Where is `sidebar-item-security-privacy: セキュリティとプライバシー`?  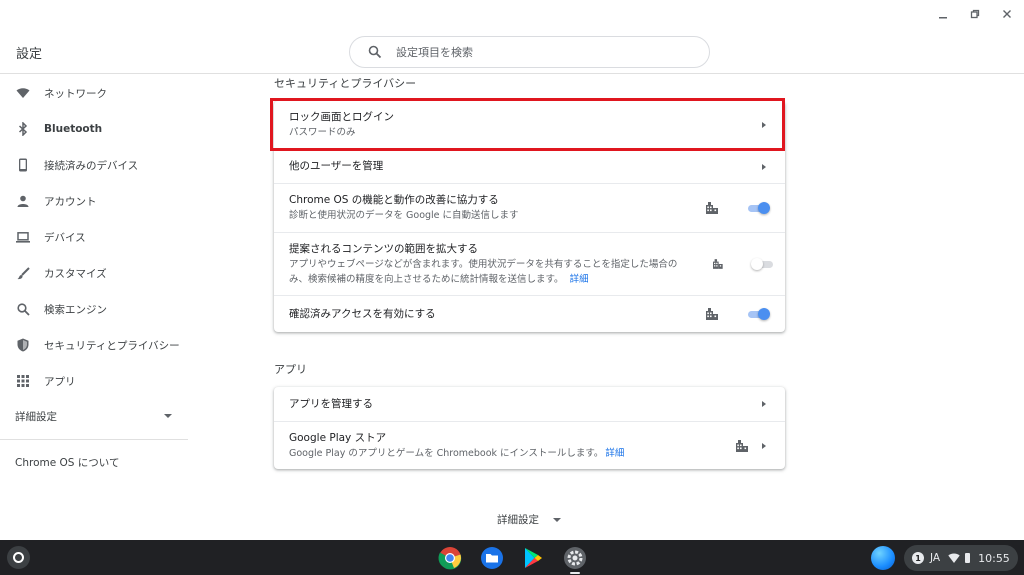 sidebar-item-security-privacy: セキュリティとプライバシー is located at coordinates (94, 345).